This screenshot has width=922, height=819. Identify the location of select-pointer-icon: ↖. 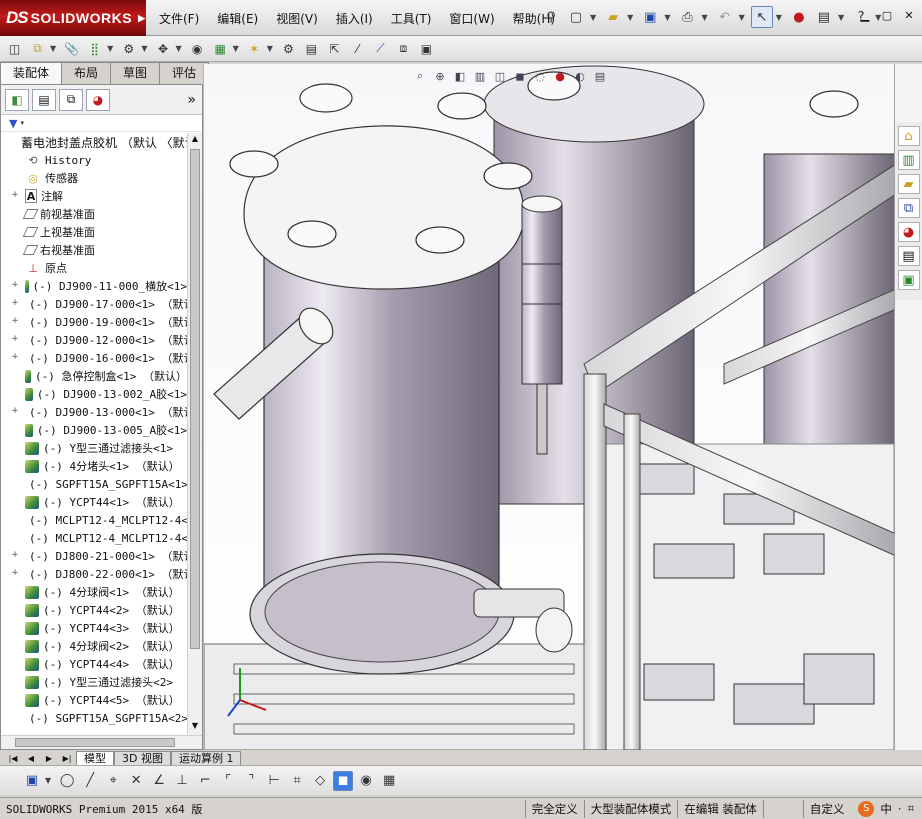
(761, 17).